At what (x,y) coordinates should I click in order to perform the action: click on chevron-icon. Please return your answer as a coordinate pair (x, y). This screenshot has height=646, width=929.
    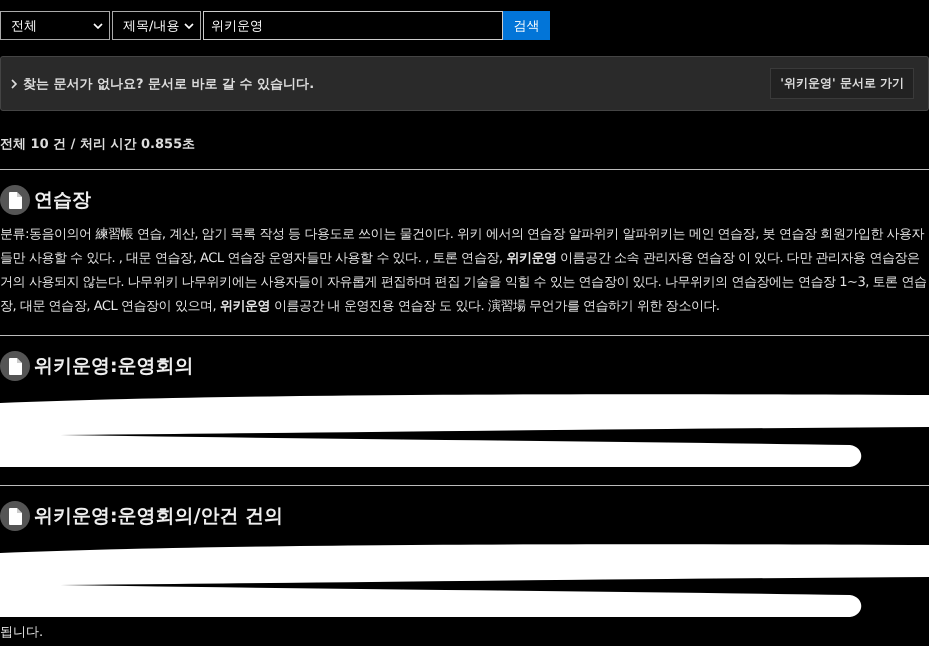
    Looking at the image, I should click on (14, 83).